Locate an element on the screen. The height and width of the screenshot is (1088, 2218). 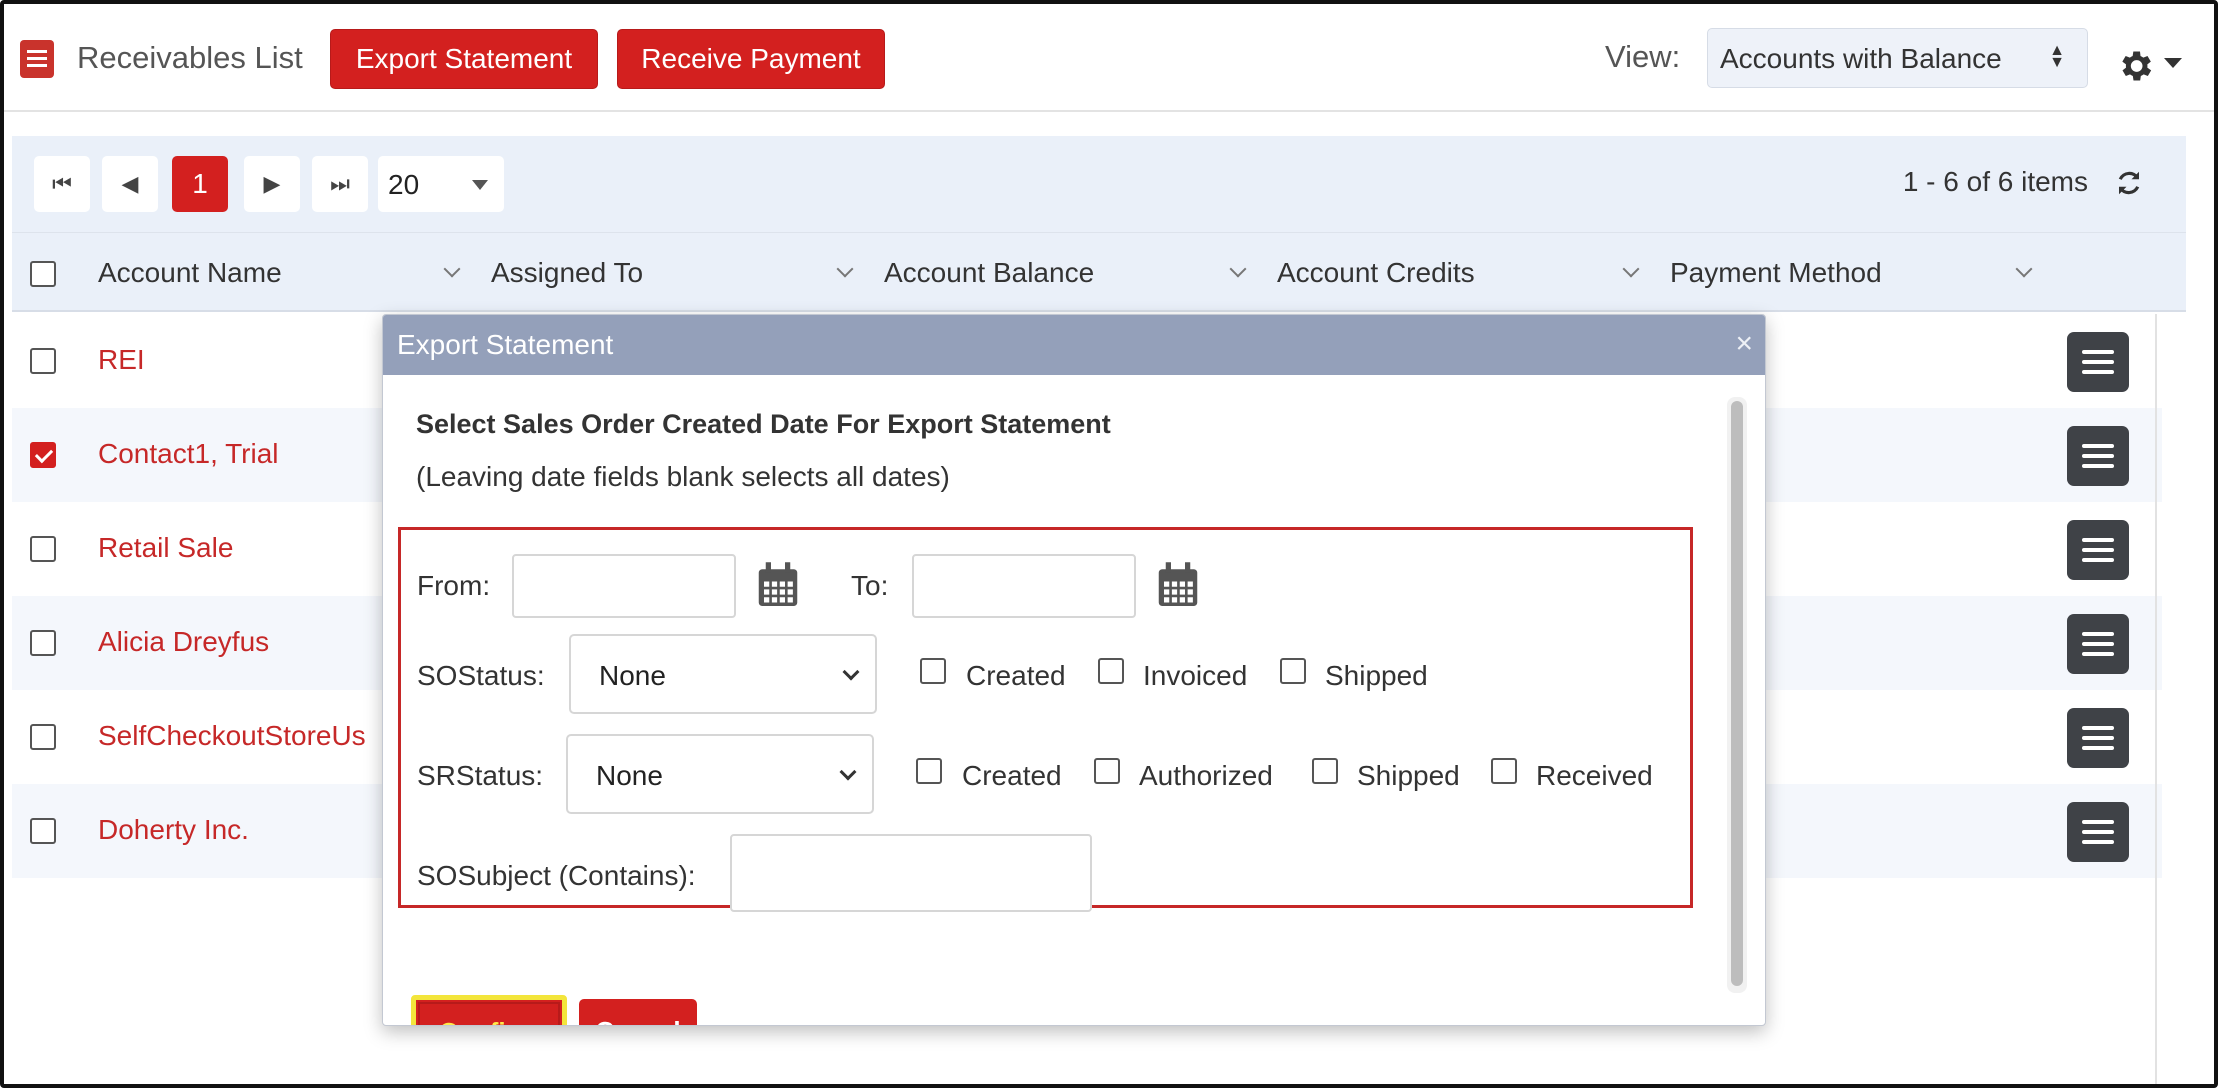
so-status-value: None is located at coordinates (632, 675).